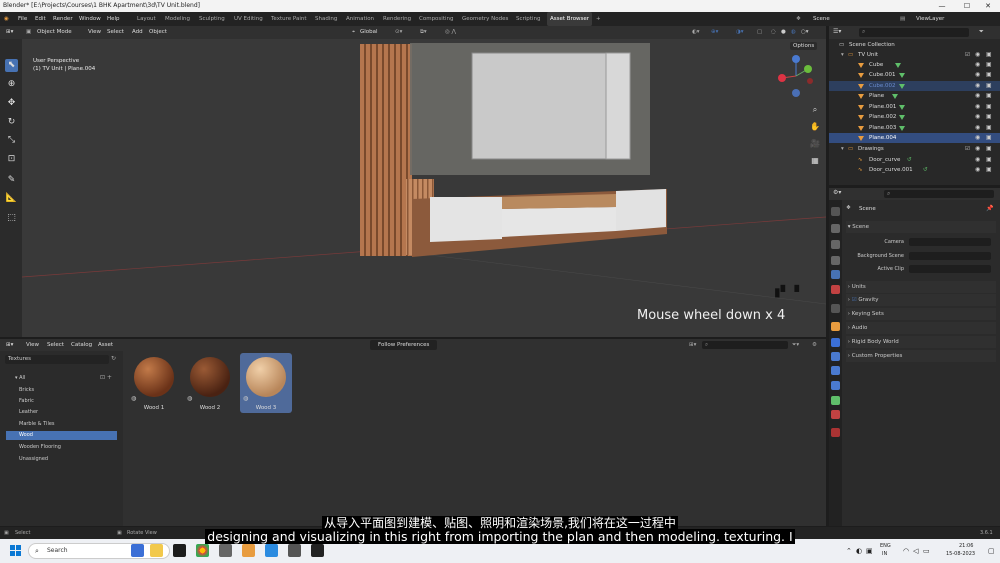 This screenshot has height=563, width=1000. What do you see at coordinates (398, 32) in the screenshot?
I see `pivot-icon: ⊙▾` at bounding box center [398, 32].